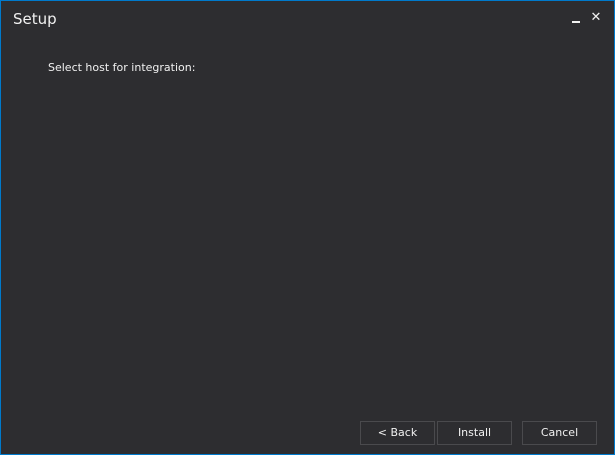  I want to click on window-title: Setup, so click(35, 19).